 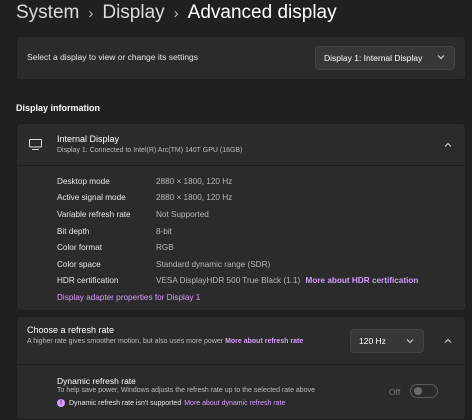 What do you see at coordinates (262, 12) in the screenshot?
I see `page-title: Advanced display` at bounding box center [262, 12].